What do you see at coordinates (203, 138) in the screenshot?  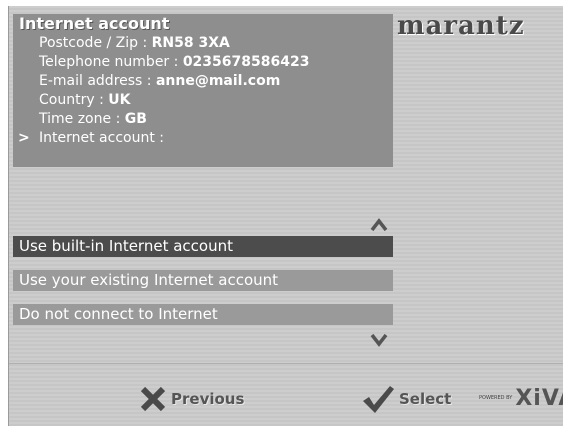 I see `info-row-internet-account: > Internet account :` at bounding box center [203, 138].